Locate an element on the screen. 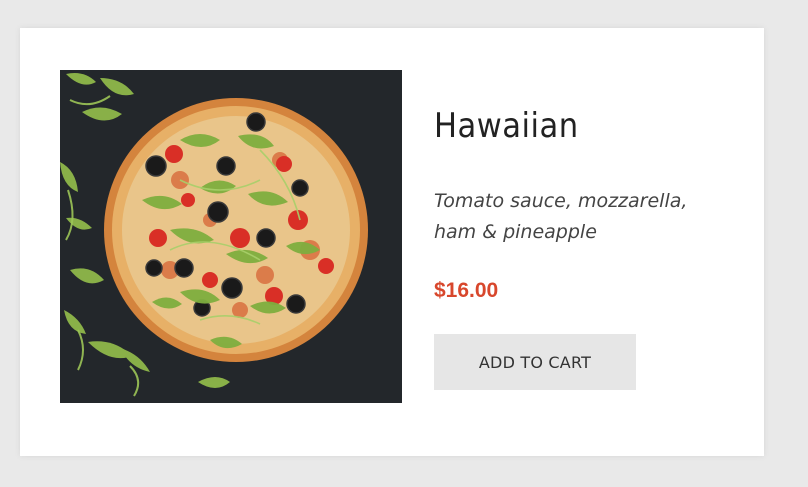 The image size is (808, 487). add-to-cart-button: ADD TO CART is located at coordinates (535, 362).